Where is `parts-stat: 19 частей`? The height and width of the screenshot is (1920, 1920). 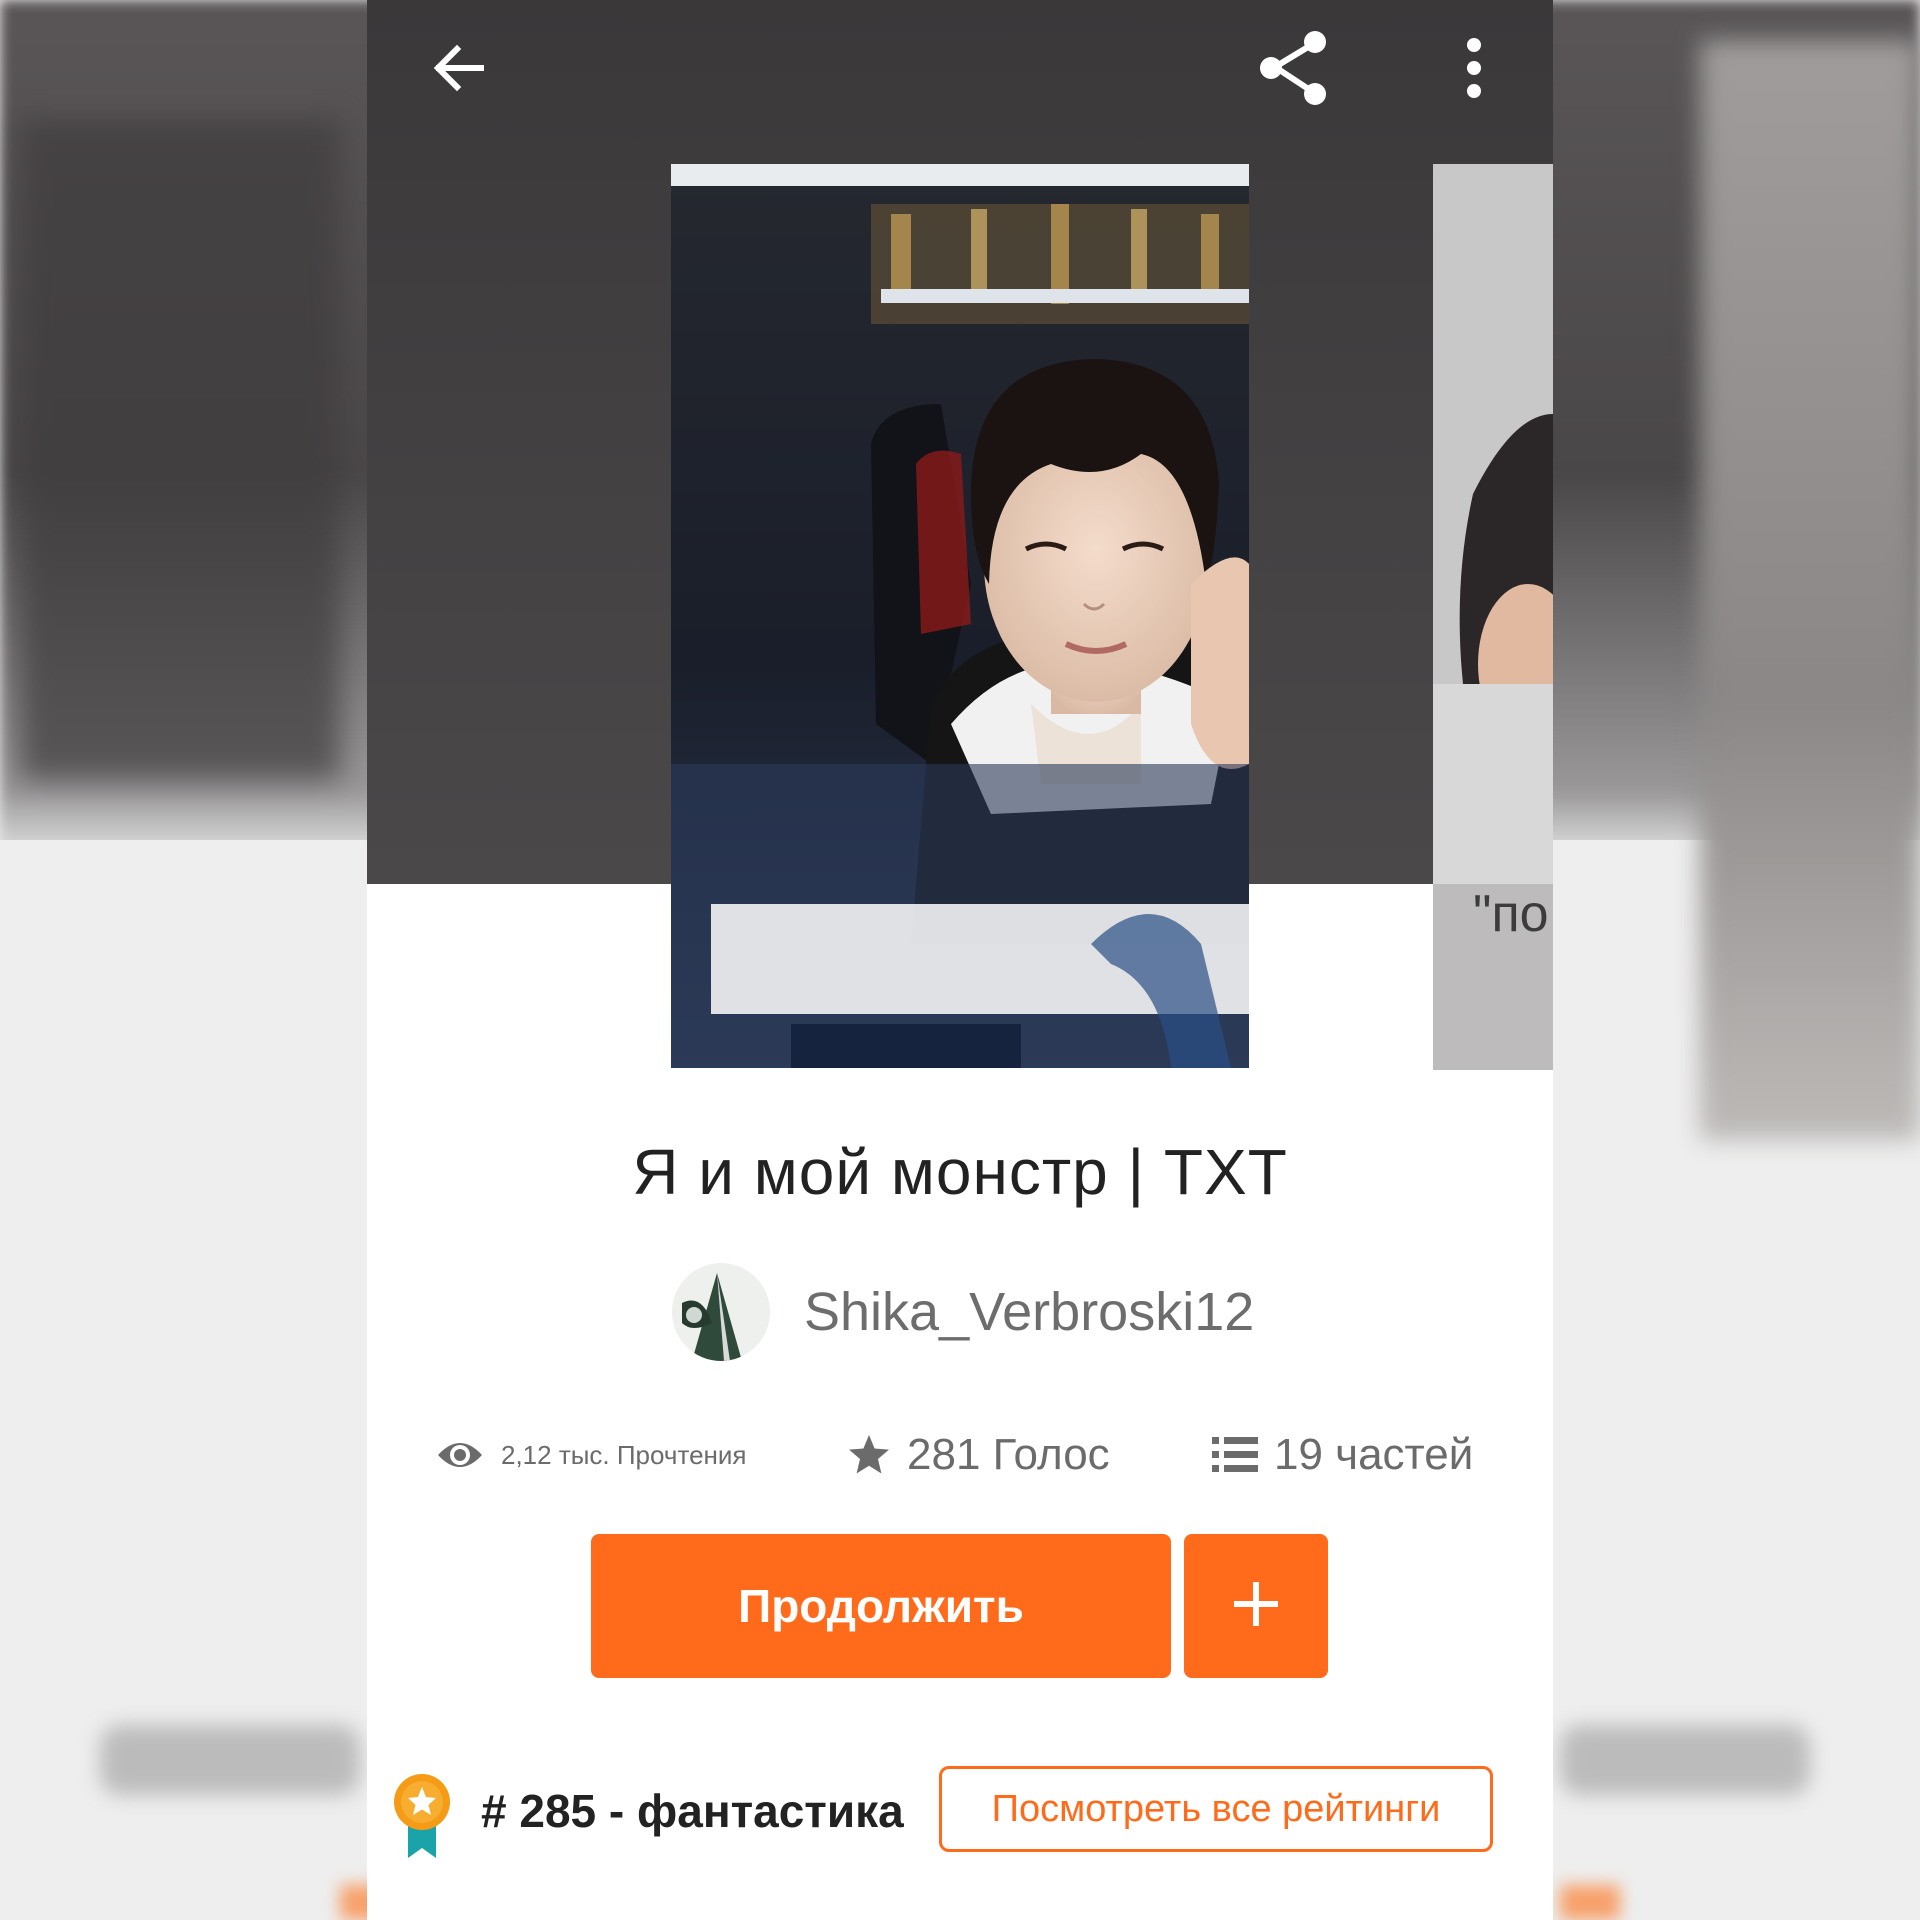
parts-stat: 19 частей is located at coordinates (1342, 1455).